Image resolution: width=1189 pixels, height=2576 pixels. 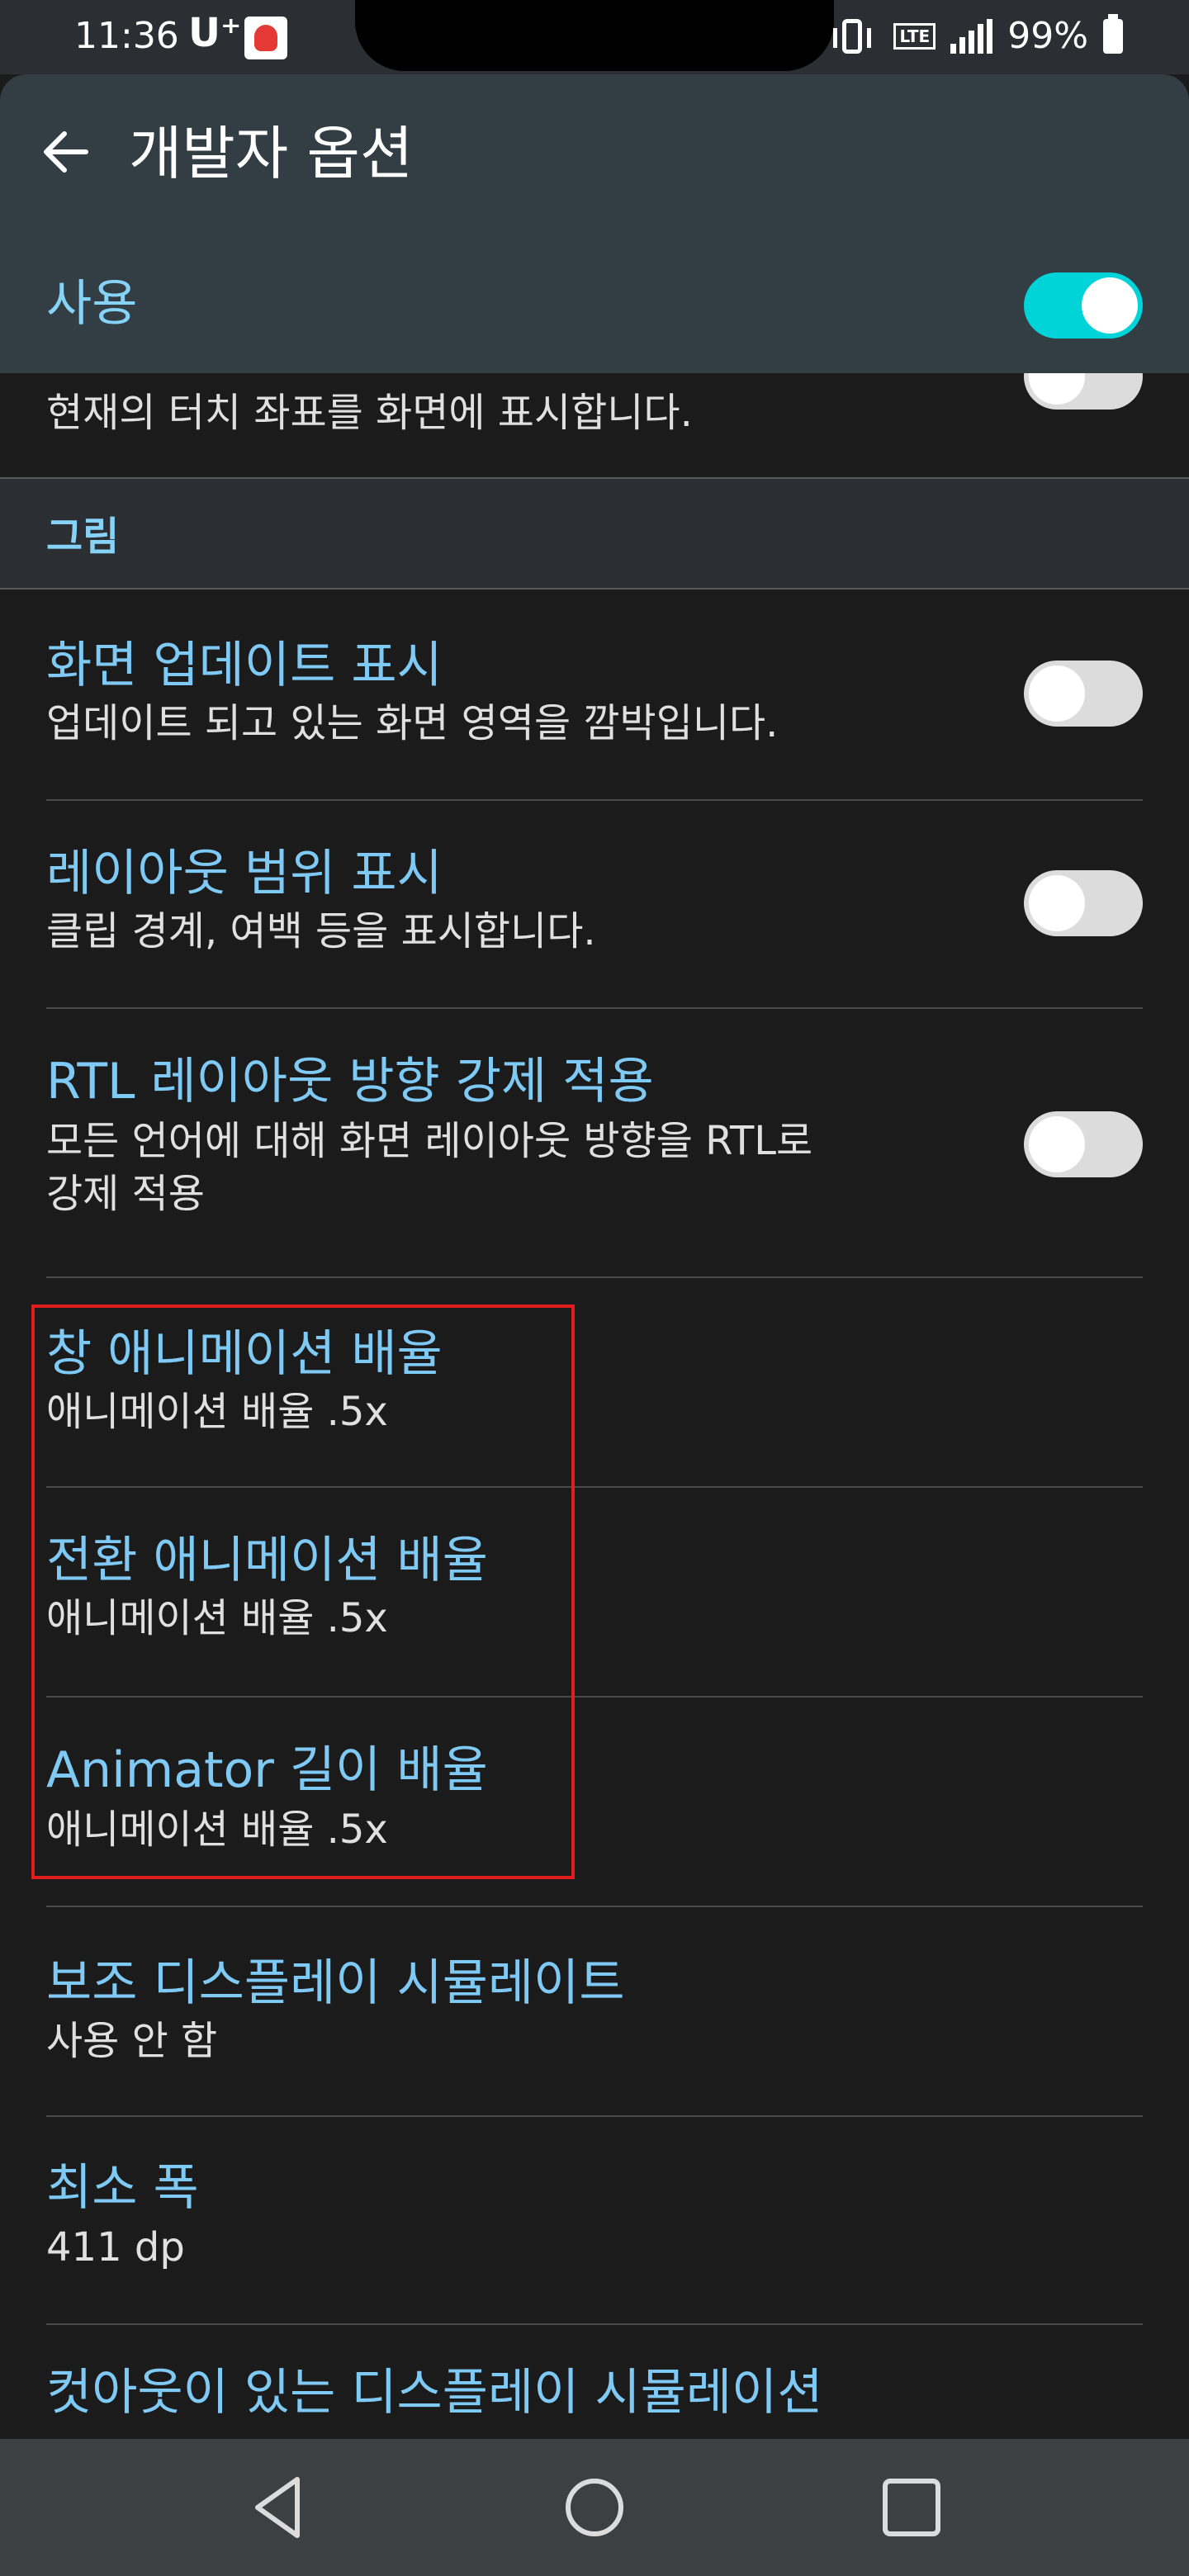 I want to click on vibrate-icon, so click(x=852, y=36).